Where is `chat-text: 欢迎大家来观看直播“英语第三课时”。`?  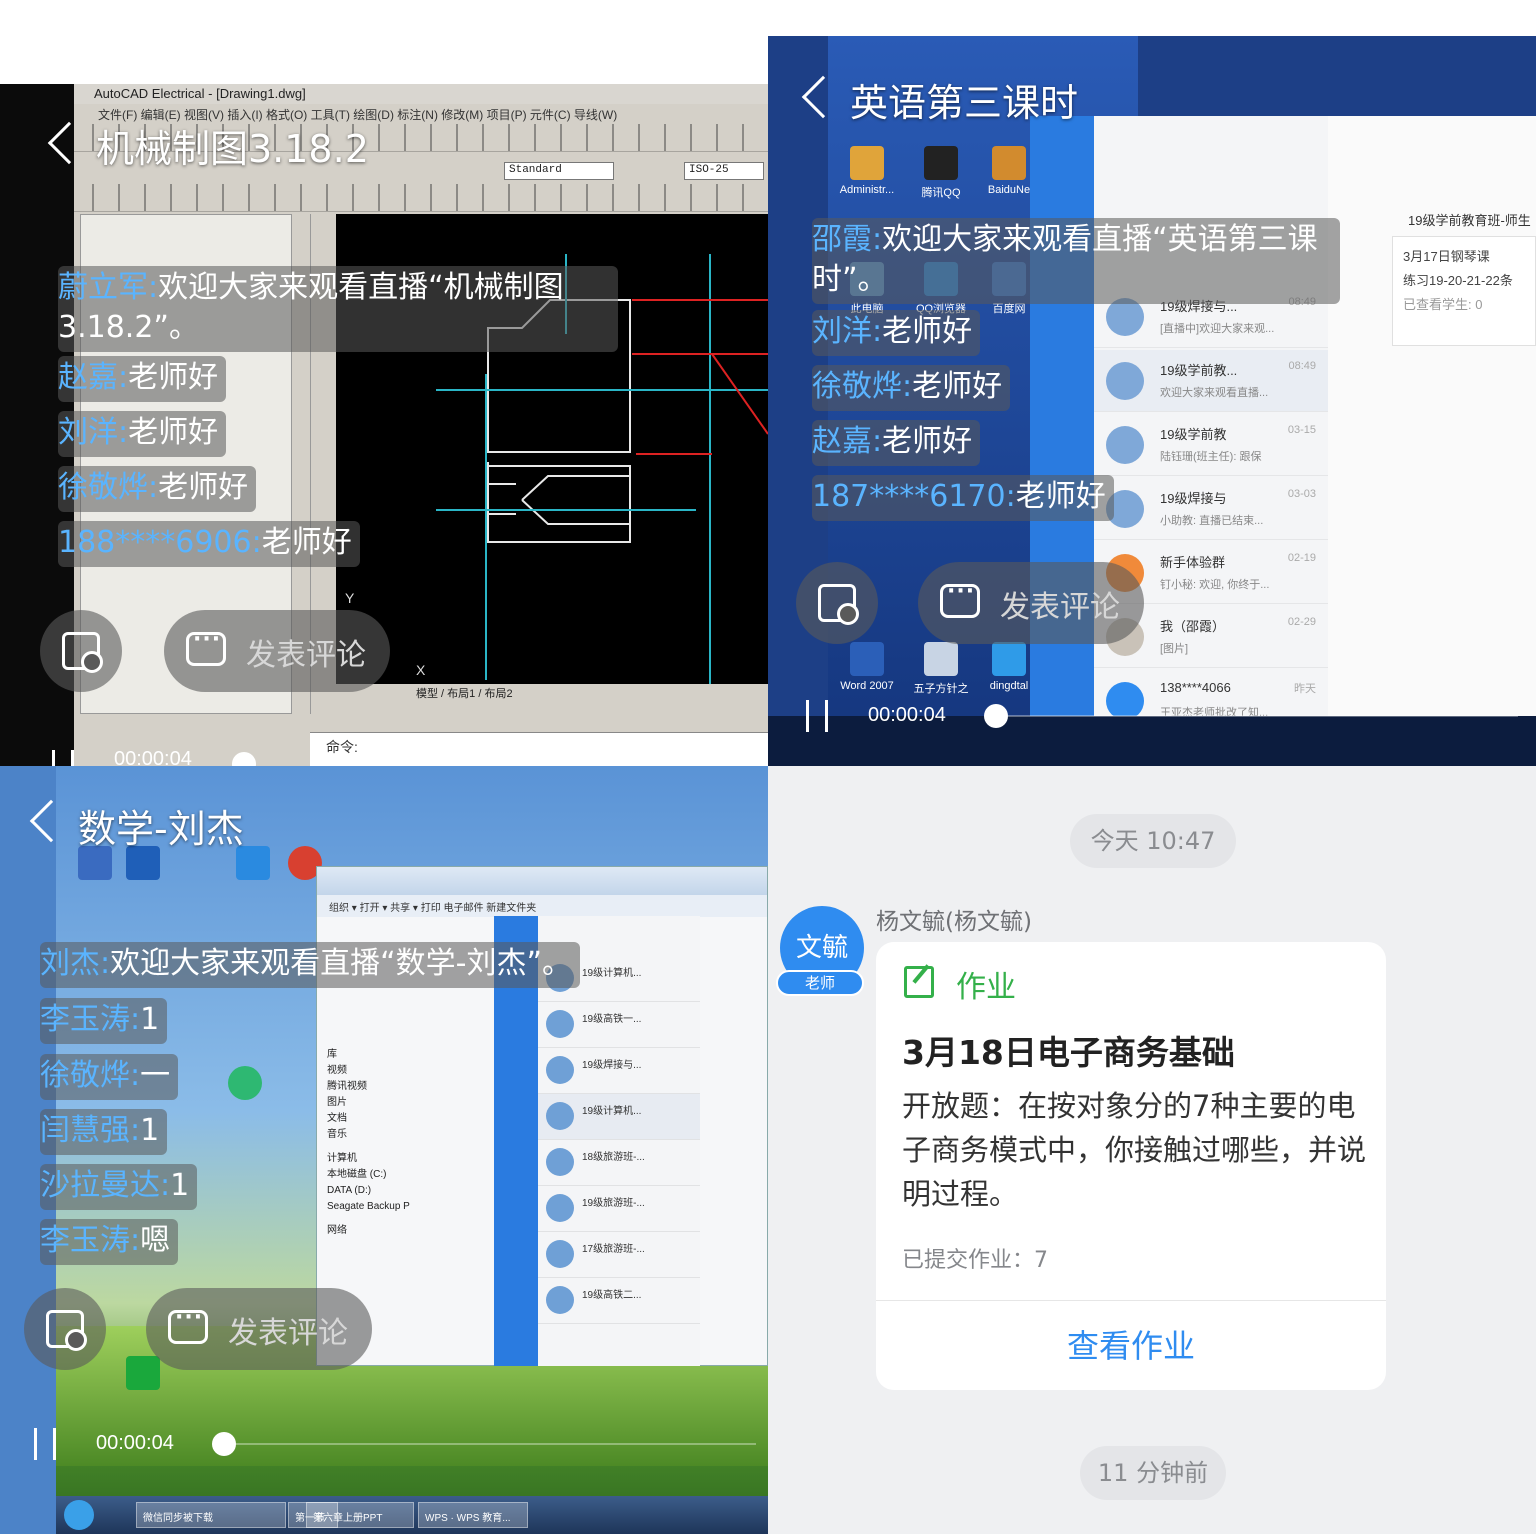 chat-text: 欢迎大家来观看直播“英语第三课时”。 is located at coordinates (1065, 259).